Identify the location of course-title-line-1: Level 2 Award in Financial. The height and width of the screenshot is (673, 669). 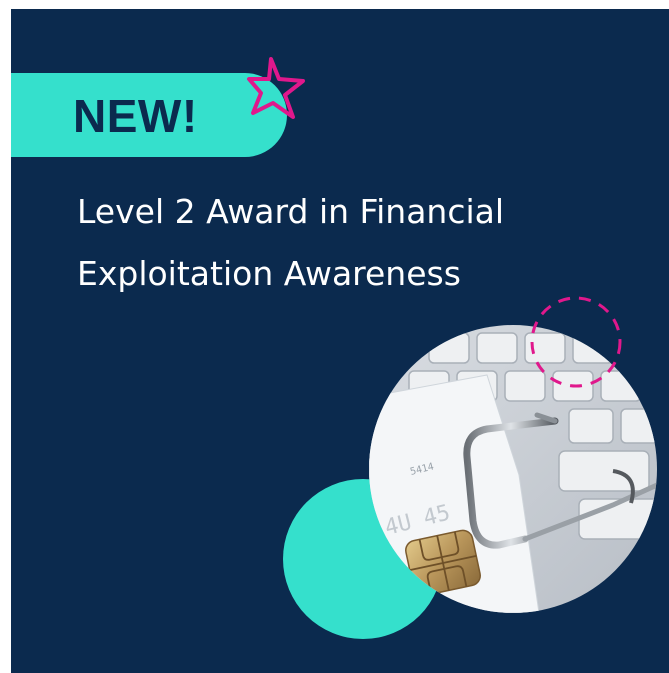
(291, 211).